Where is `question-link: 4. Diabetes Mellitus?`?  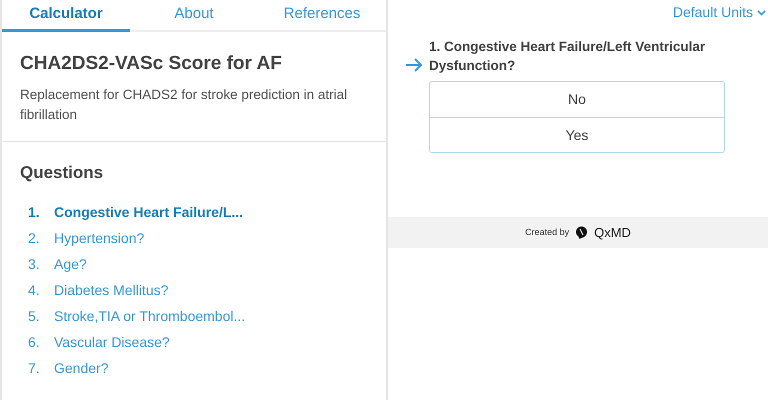
question-link: 4. Diabetes Mellitus? is located at coordinates (194, 290).